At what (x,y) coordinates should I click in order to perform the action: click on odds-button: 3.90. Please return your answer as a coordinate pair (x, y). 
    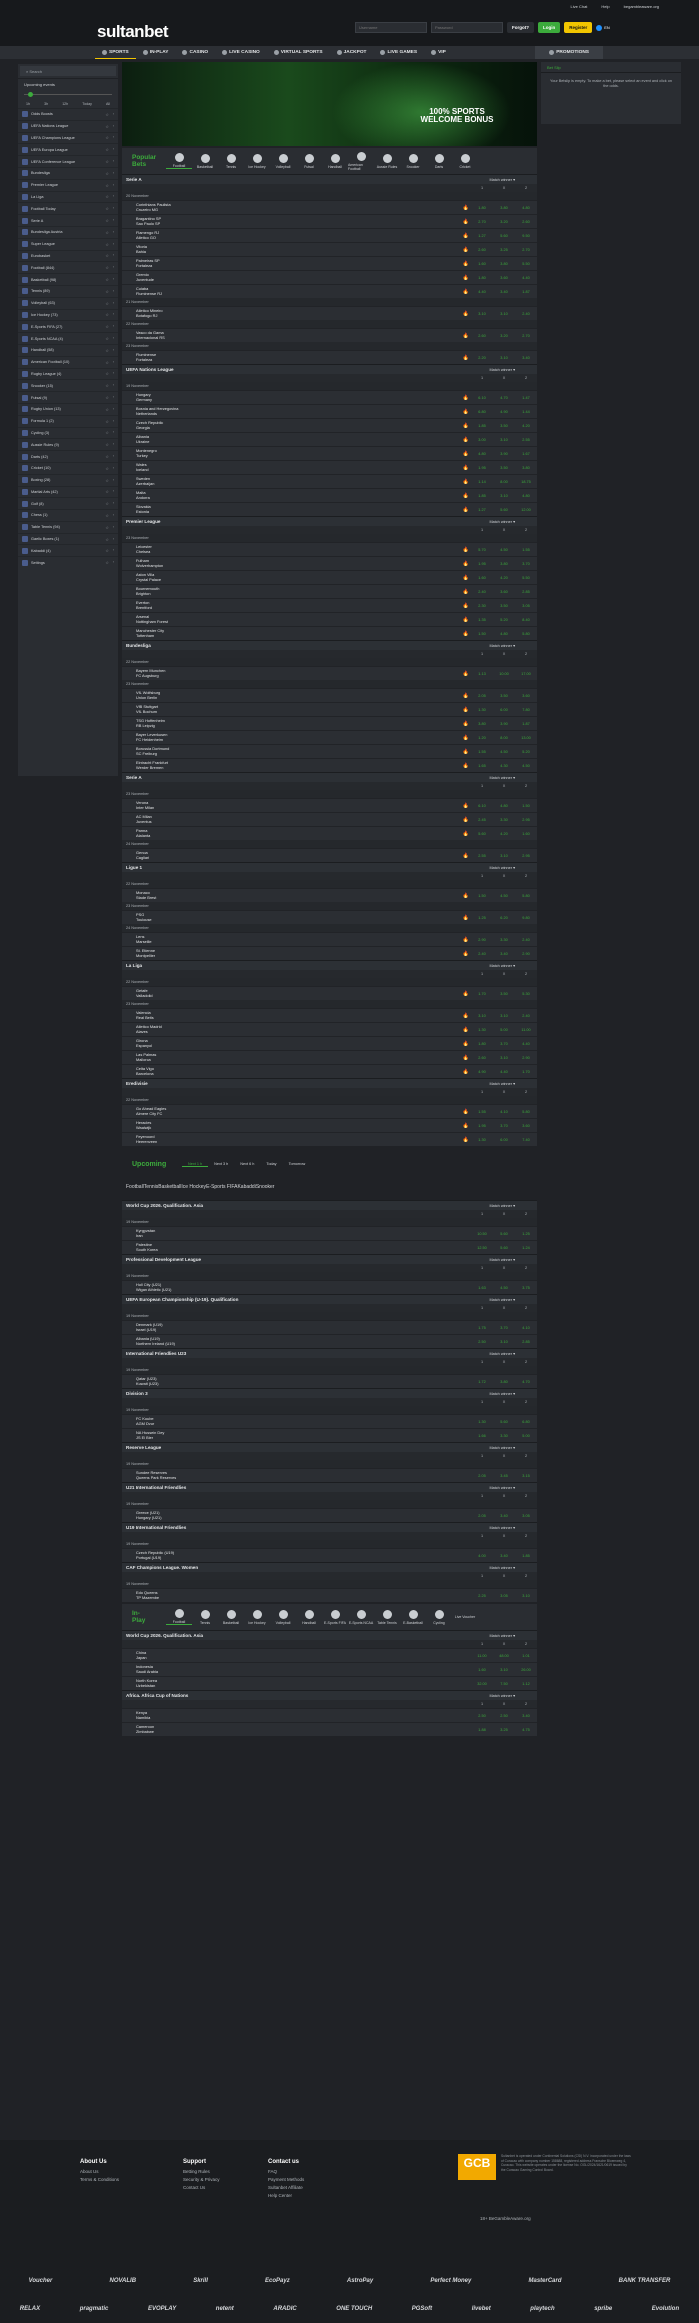
    Looking at the image, I should click on (504, 724).